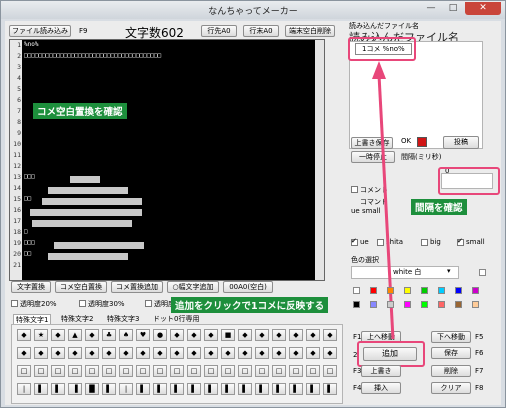 The width and height of the screenshot is (506, 408). I want to click on opacity-20-checkbox, so click(14, 303).